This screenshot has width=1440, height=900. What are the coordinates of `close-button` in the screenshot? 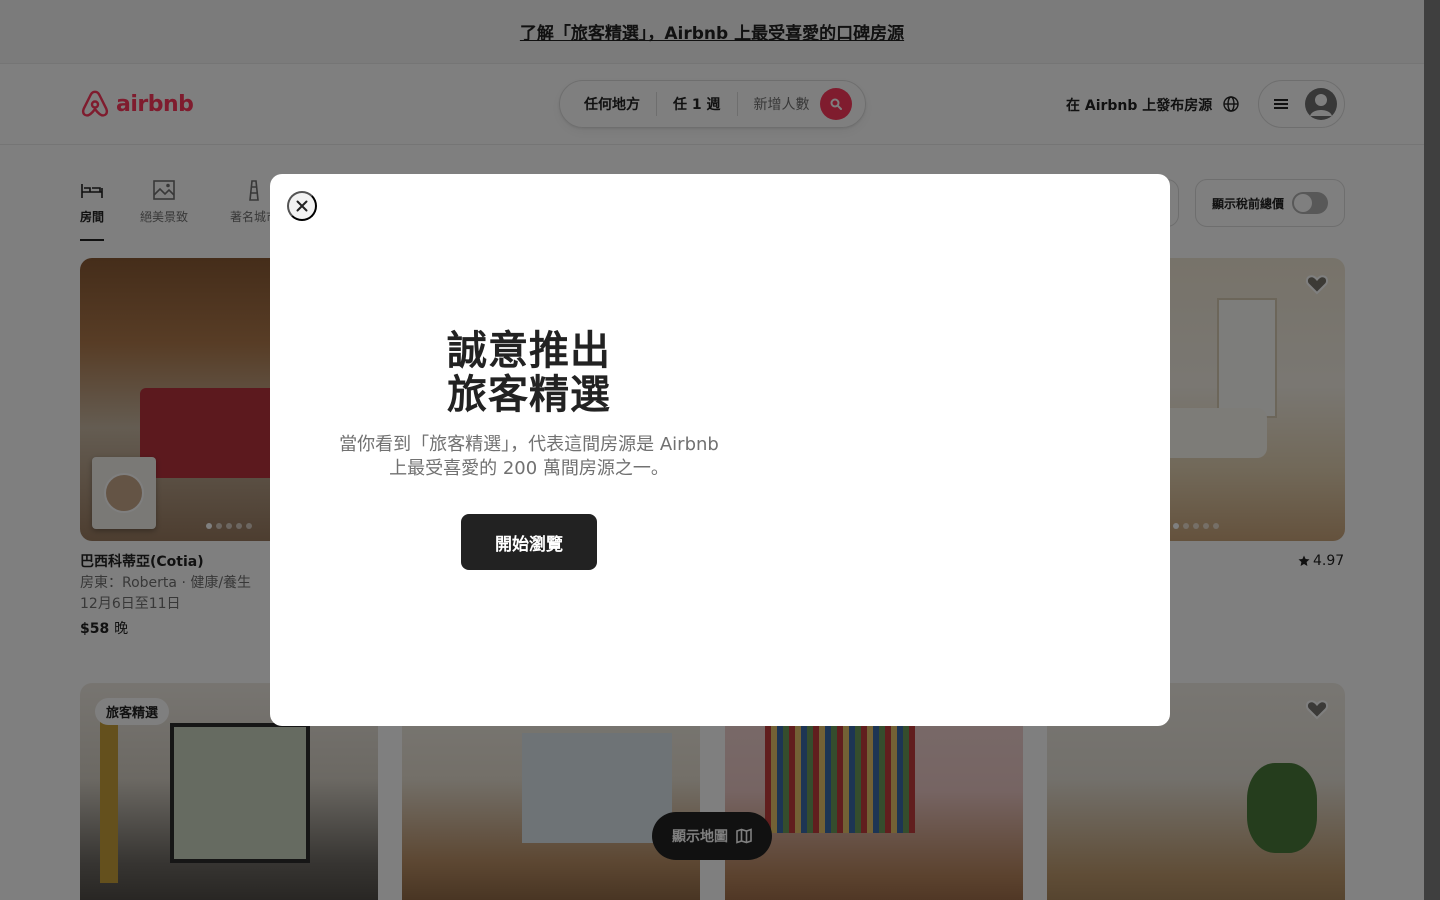 It's located at (302, 206).